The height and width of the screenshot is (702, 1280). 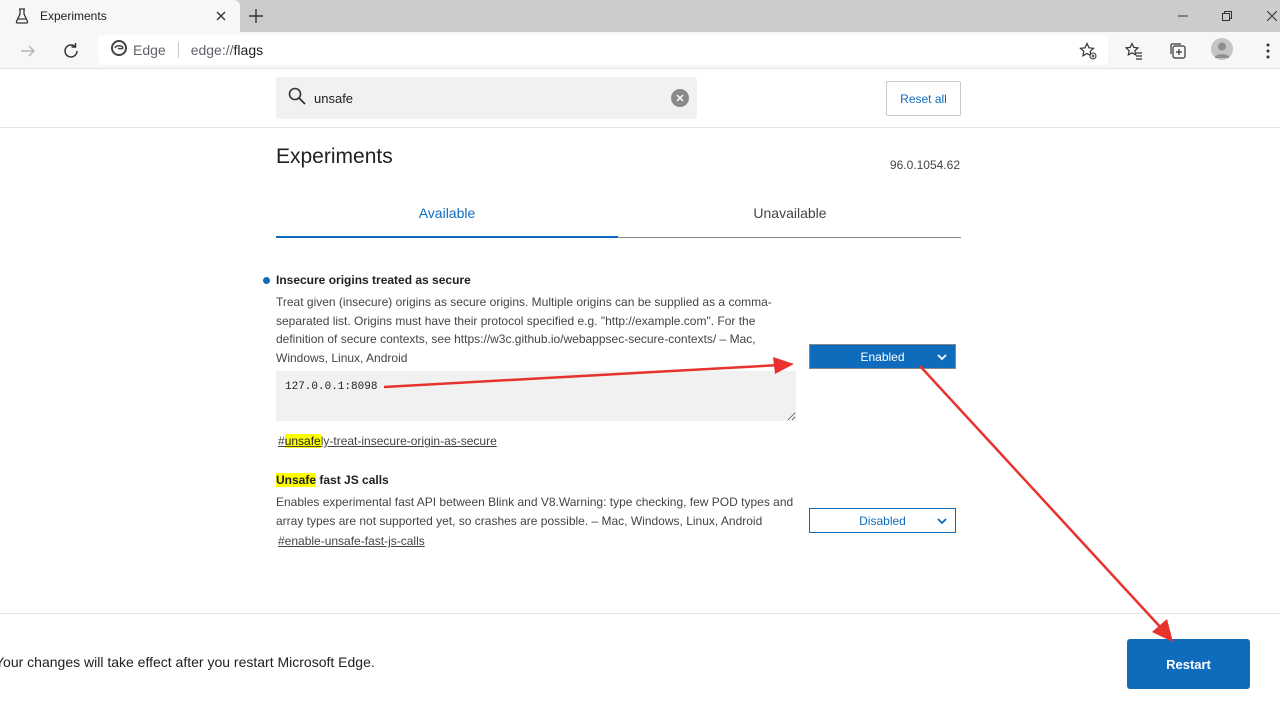 I want to click on annotation-arrow-to-restart, so click(x=1041, y=498).